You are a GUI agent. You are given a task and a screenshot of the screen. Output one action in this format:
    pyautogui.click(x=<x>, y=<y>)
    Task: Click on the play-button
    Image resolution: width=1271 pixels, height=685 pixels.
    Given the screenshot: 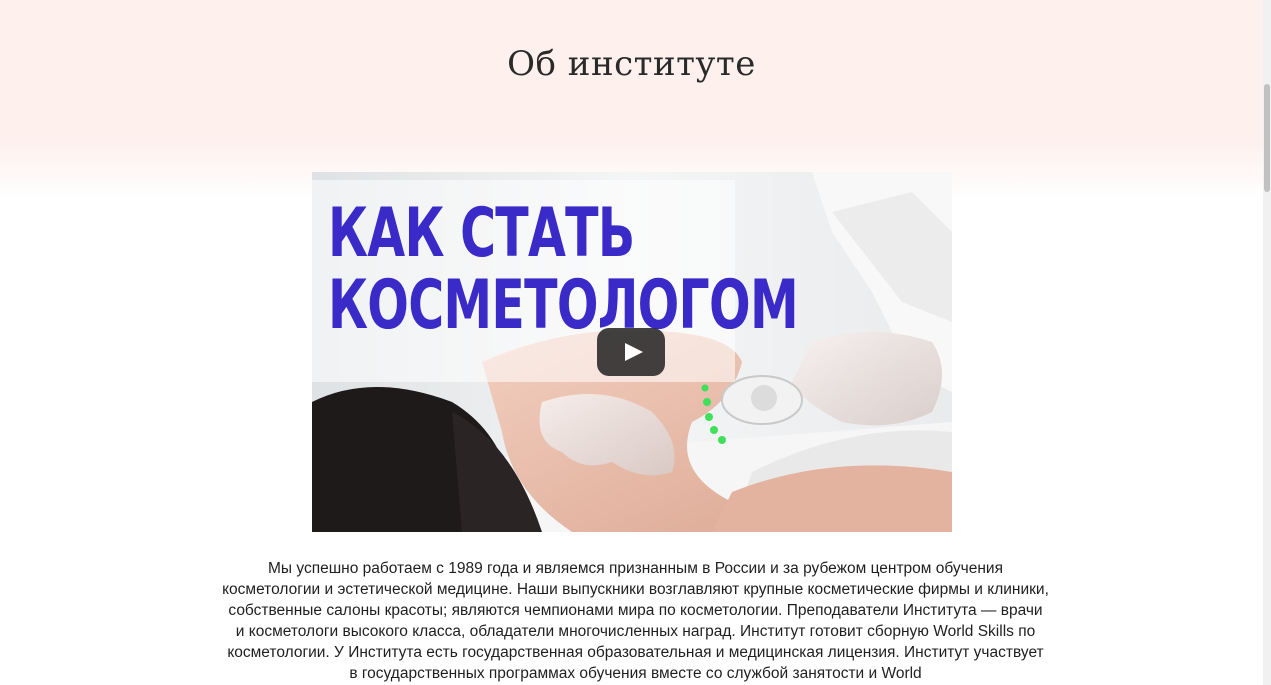 What is the action you would take?
    pyautogui.click(x=631, y=352)
    